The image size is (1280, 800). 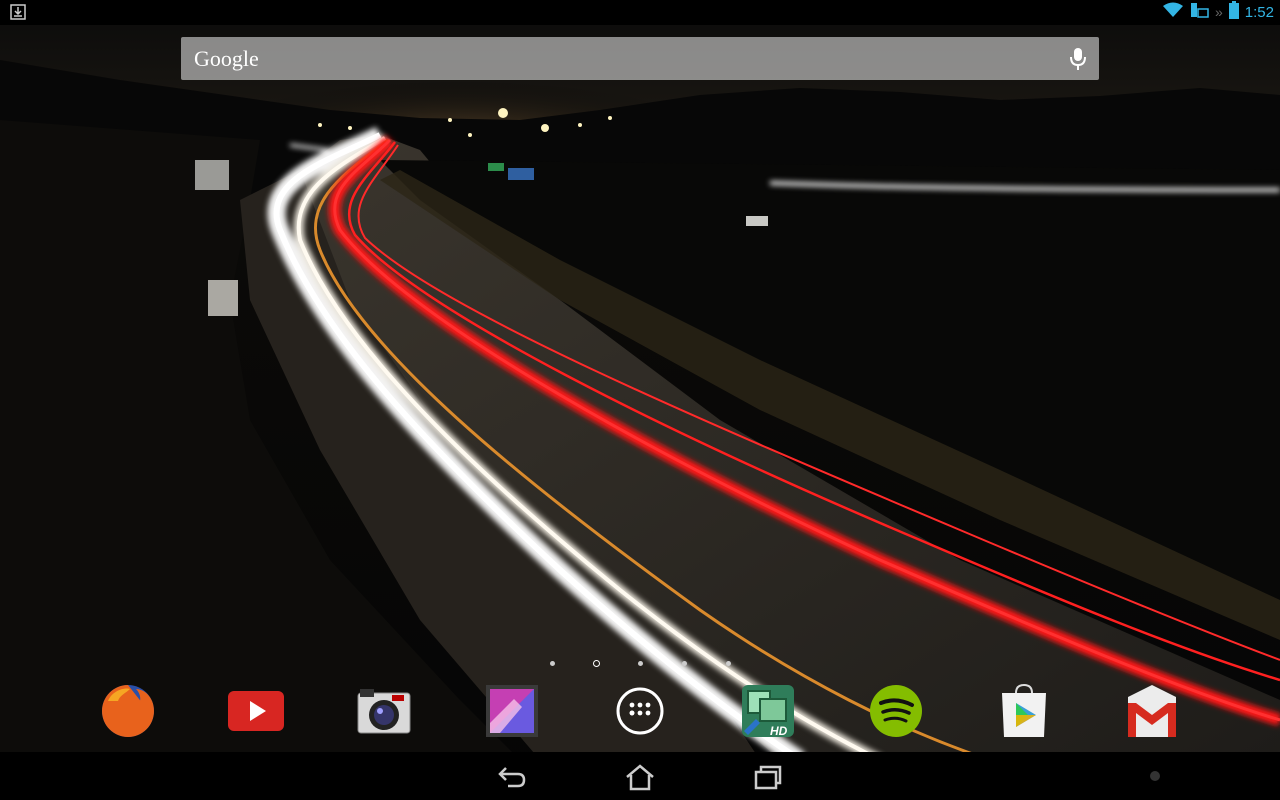 What do you see at coordinates (384, 711) in the screenshot?
I see `camera-icon` at bounding box center [384, 711].